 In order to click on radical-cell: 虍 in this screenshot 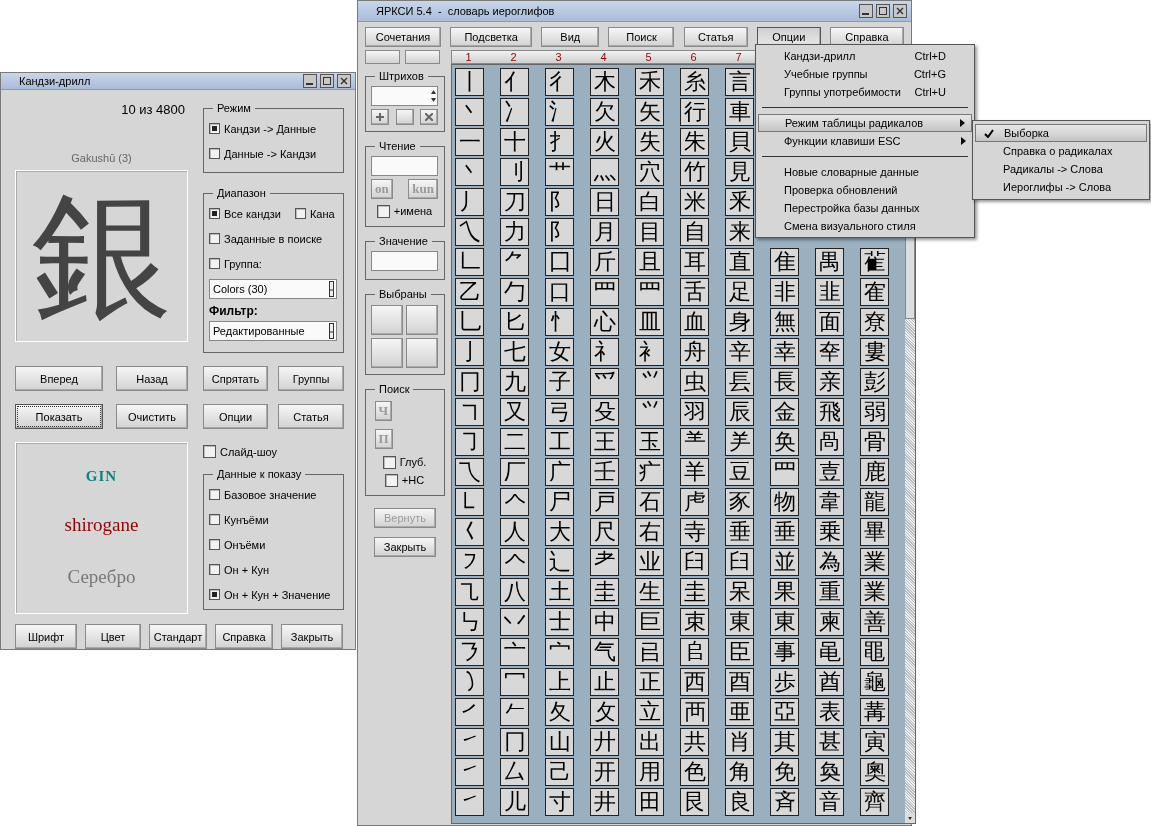, I will do `click(694, 502)`.